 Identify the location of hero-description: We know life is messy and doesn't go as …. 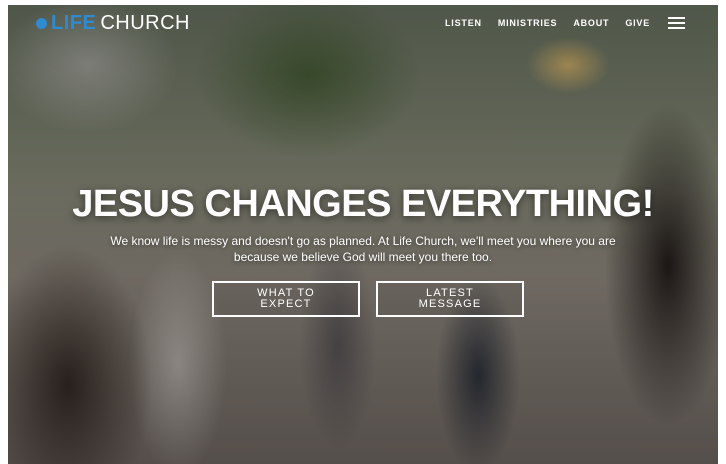
(363, 249).